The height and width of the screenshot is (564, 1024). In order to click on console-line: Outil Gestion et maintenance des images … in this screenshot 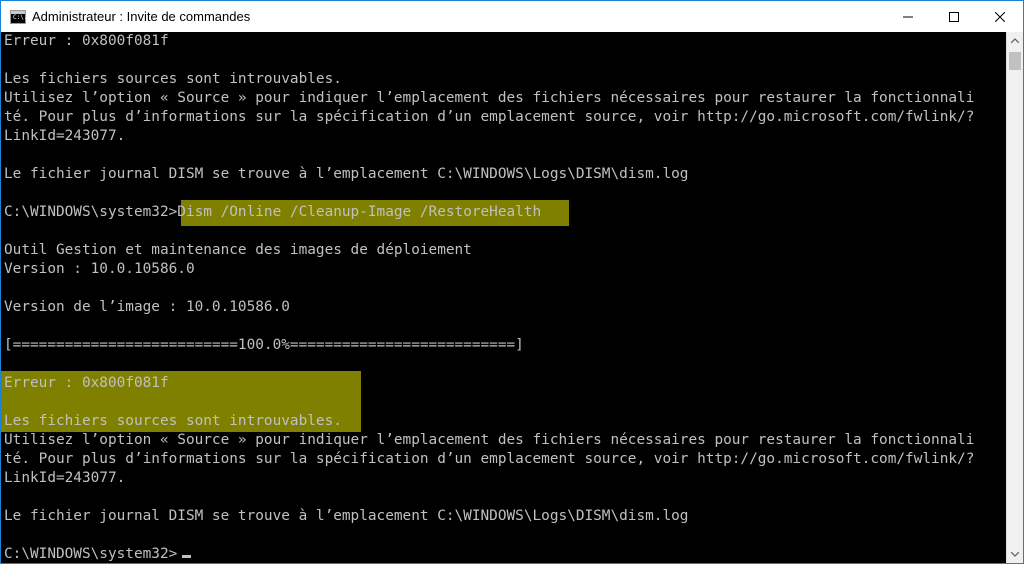, I will do `click(238, 250)`.